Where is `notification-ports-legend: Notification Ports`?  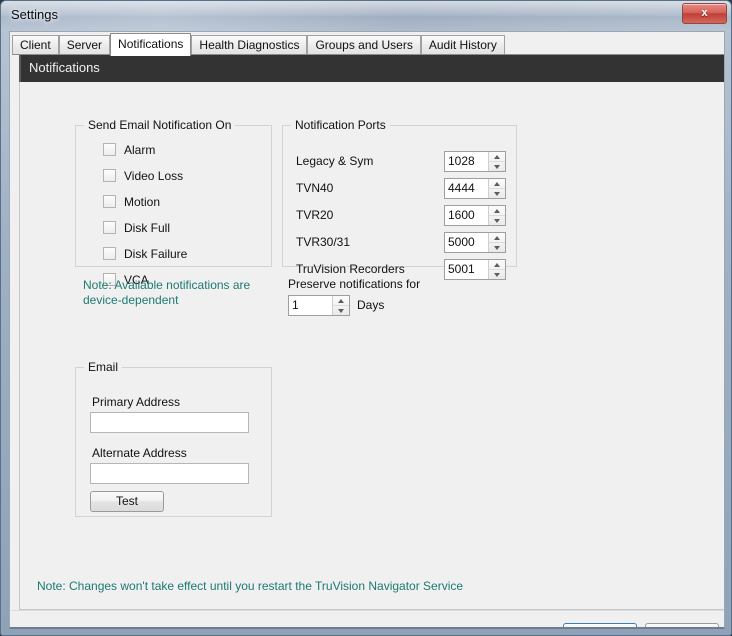
notification-ports-legend: Notification Ports is located at coordinates (340, 125).